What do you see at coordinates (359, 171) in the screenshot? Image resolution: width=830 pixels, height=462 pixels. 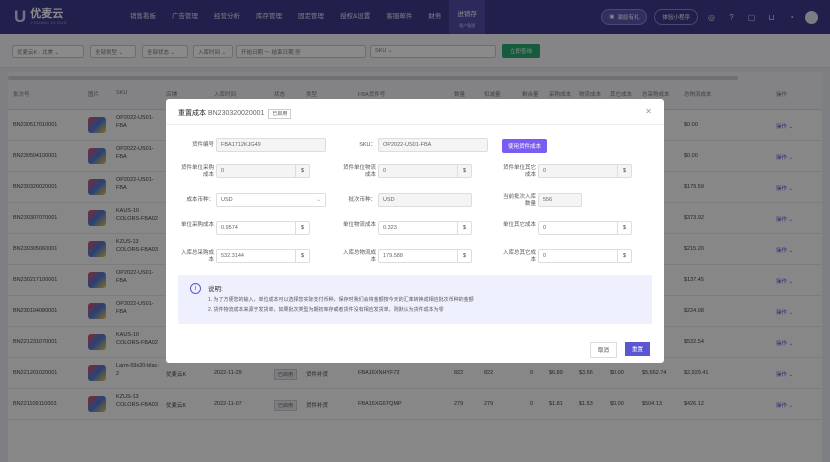 I see `logistics-unit-label: 货件单位物流成本` at bounding box center [359, 171].